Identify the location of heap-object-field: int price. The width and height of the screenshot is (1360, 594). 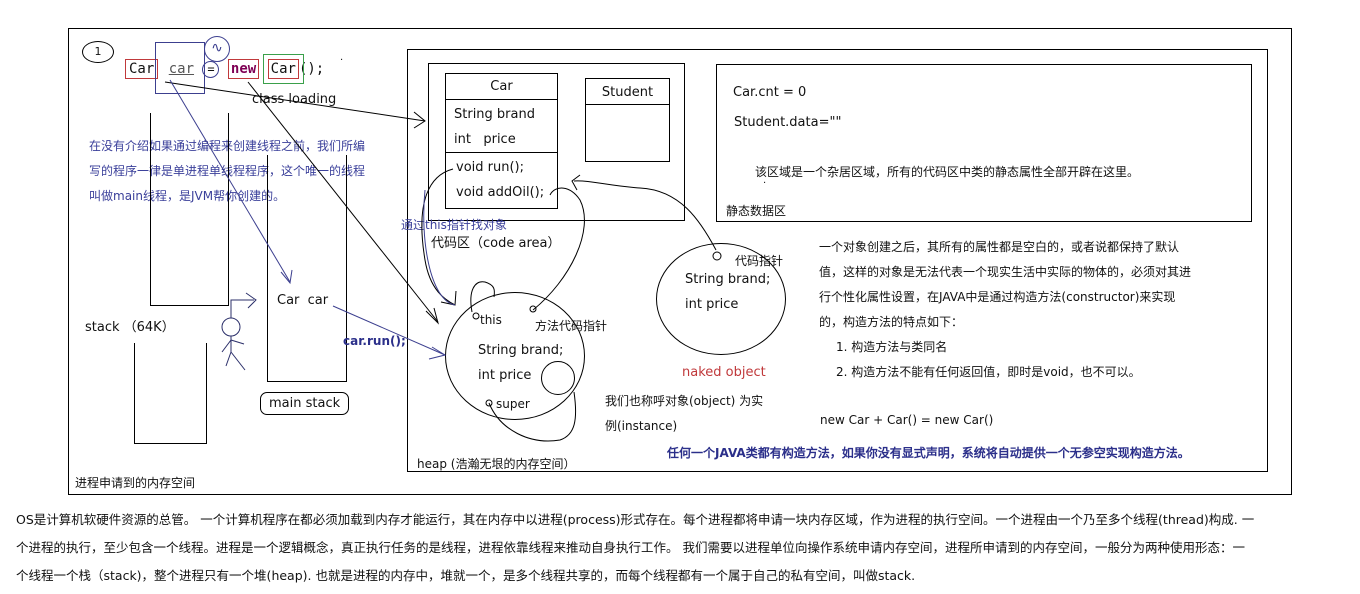
(505, 375).